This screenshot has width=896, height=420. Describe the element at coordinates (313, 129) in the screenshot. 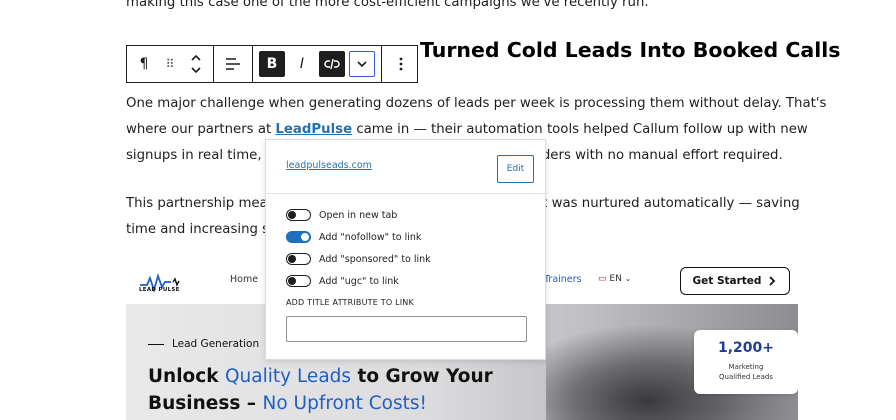

I see `leadpulse-link: LeadPulse` at that location.